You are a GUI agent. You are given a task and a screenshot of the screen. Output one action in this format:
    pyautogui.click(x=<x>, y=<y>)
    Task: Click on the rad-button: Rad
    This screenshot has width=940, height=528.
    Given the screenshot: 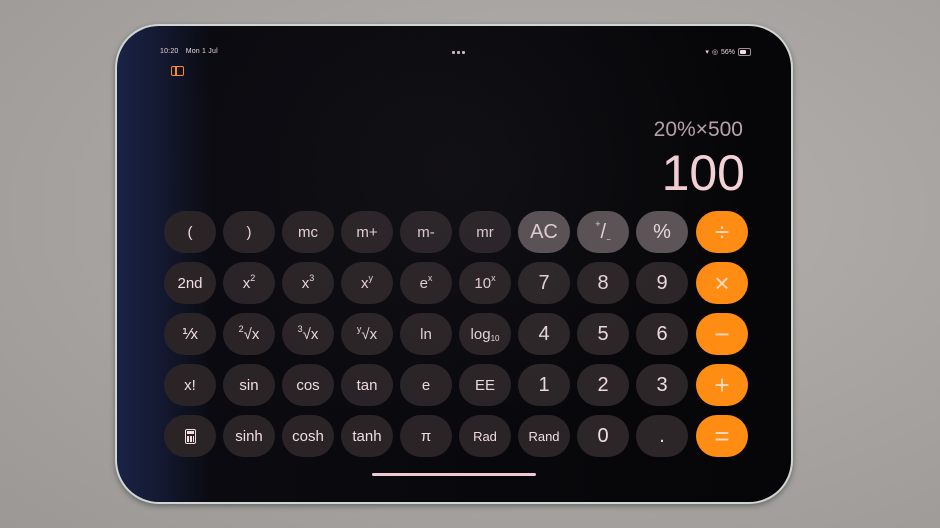 What is the action you would take?
    pyautogui.click(x=485, y=436)
    